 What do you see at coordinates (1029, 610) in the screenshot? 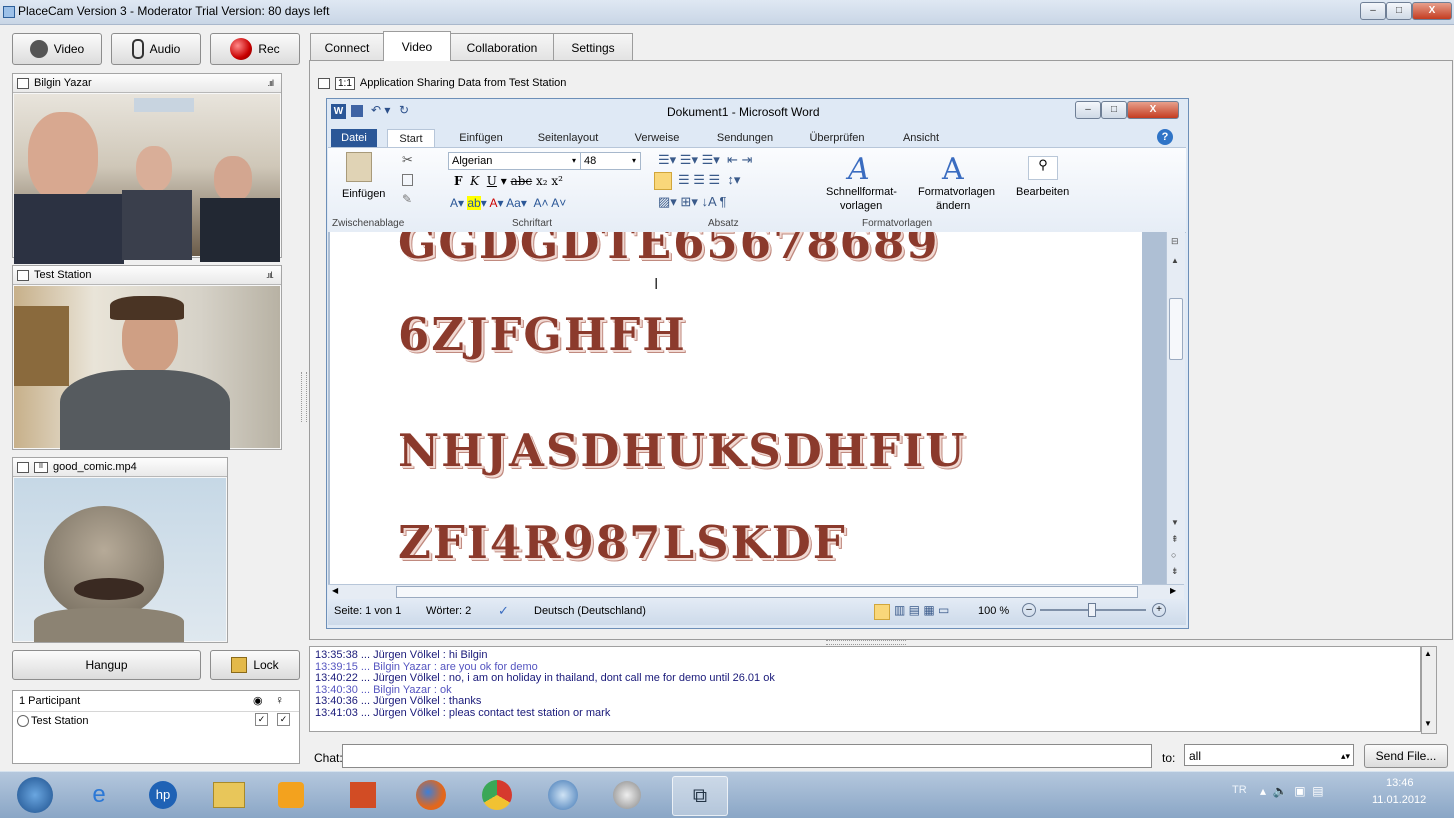
I see `zoom-out-icon: –` at bounding box center [1029, 610].